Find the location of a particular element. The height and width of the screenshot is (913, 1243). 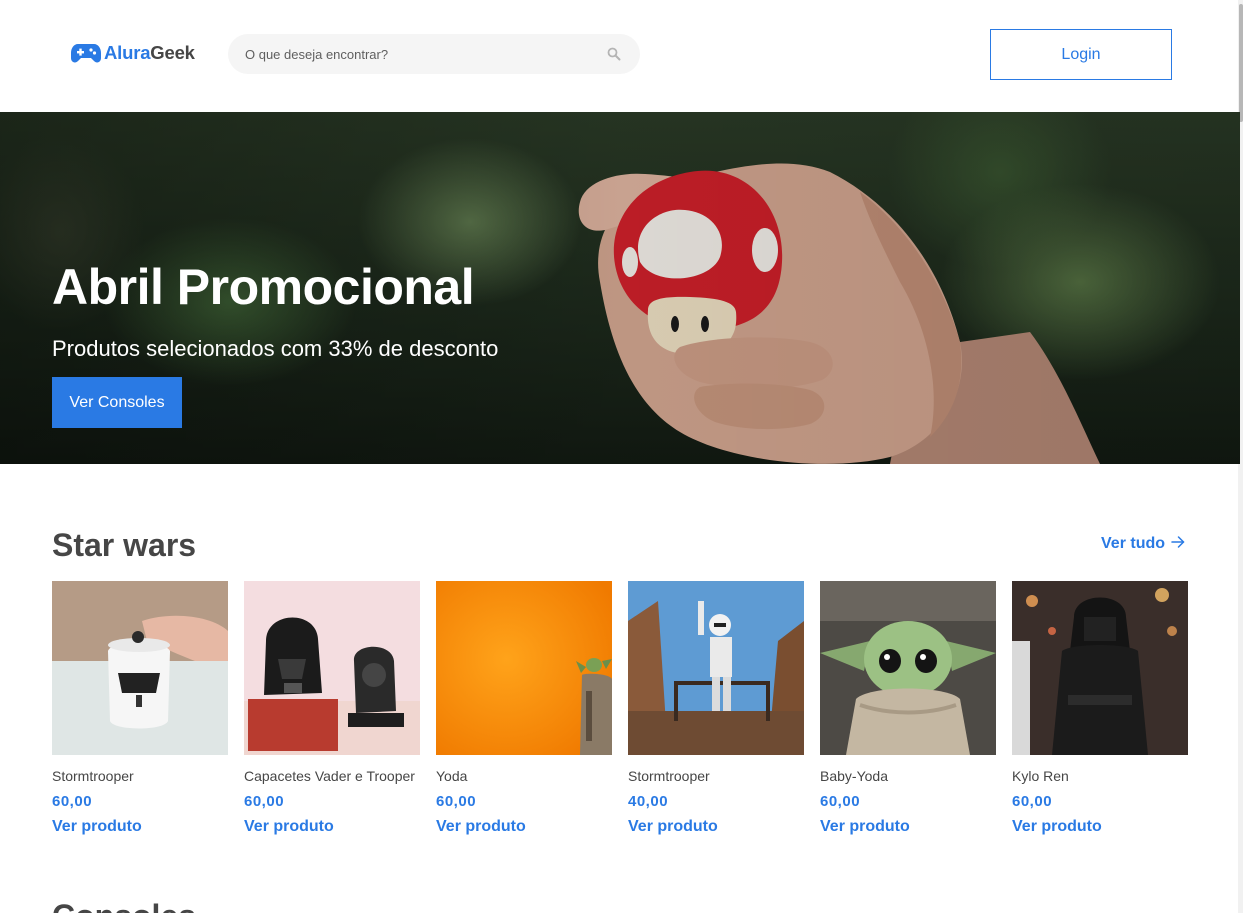

product-image-stormtrooper-figure is located at coordinates (716, 668).